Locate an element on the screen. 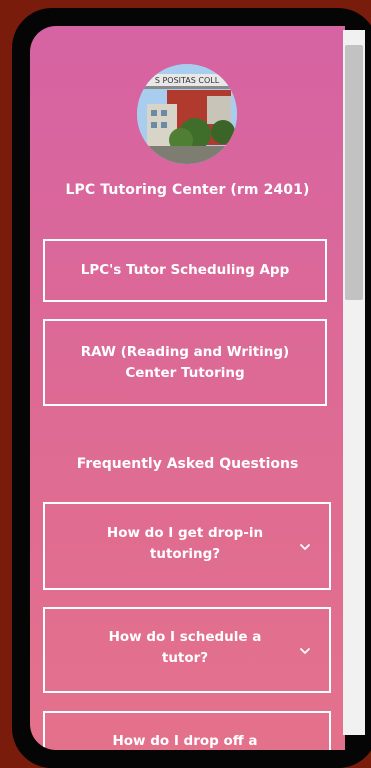 Image resolution: width=371 pixels, height=768 pixels. link-button-tutor-scheduling-app: LPC's Tutor Scheduling App is located at coordinates (185, 270).